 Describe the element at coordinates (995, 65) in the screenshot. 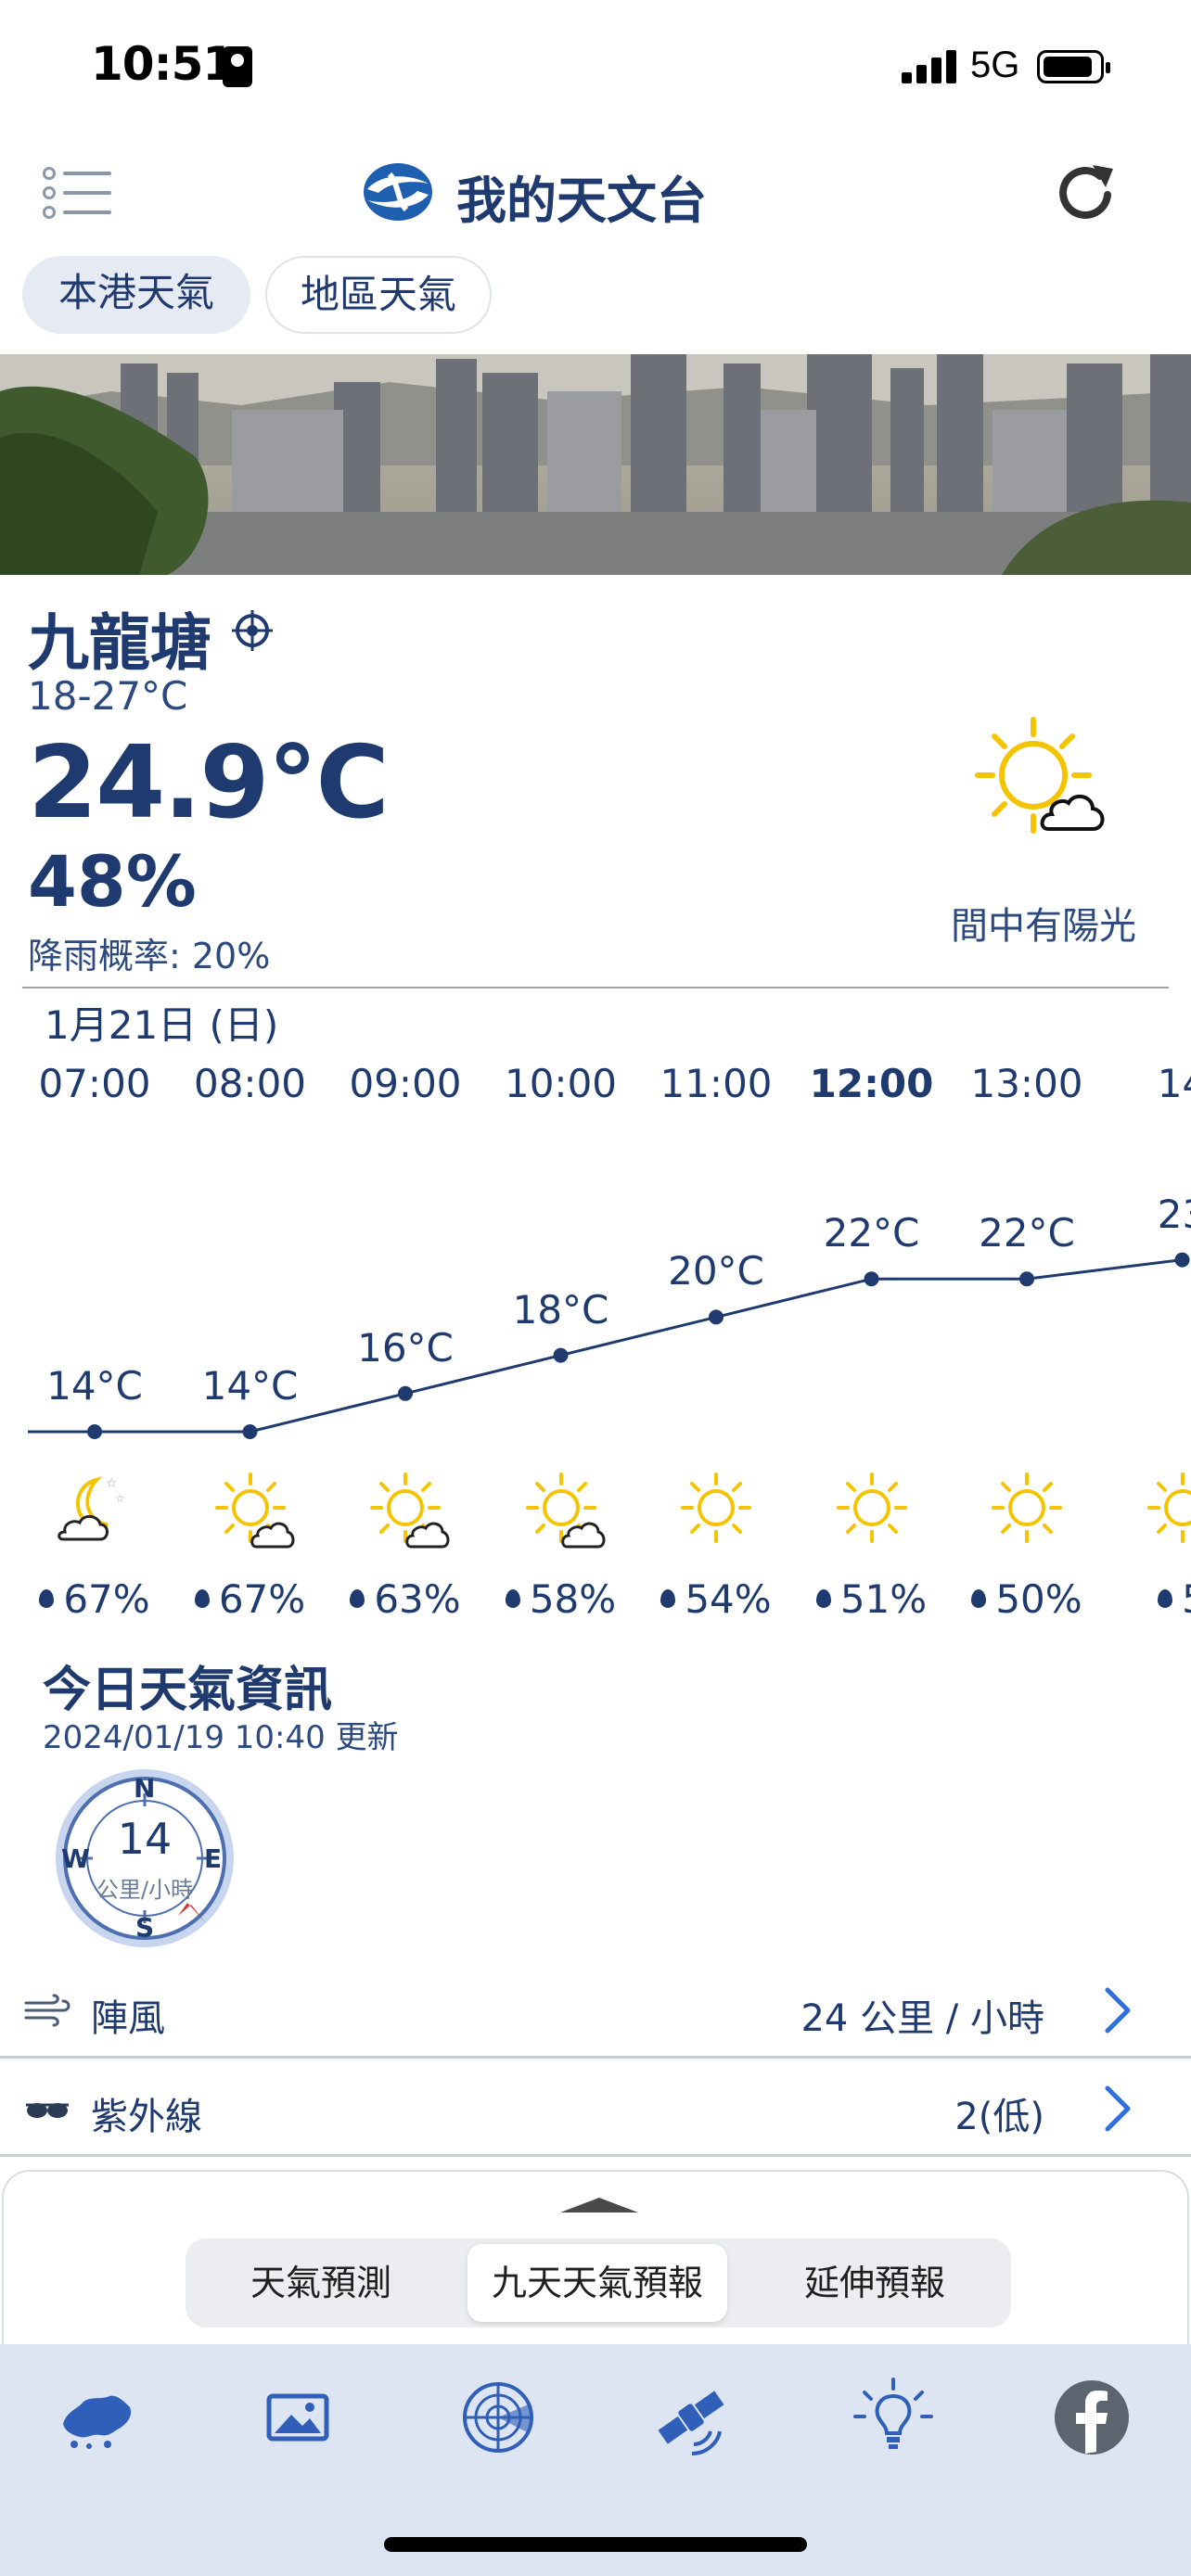

I see `network-type: 5G` at that location.